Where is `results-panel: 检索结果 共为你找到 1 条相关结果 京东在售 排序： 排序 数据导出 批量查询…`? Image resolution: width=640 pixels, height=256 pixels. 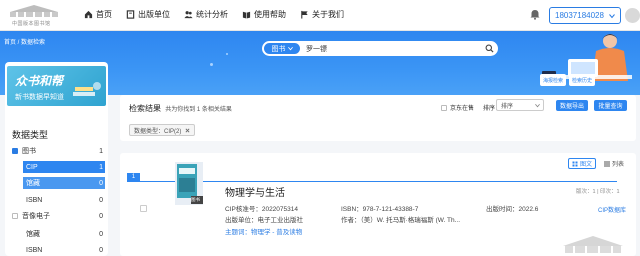 results-panel: 检索结果 共为你找到 1 条相关结果 京东在售 排序： 排序 数据导出 批量查询… is located at coordinates (378, 118).